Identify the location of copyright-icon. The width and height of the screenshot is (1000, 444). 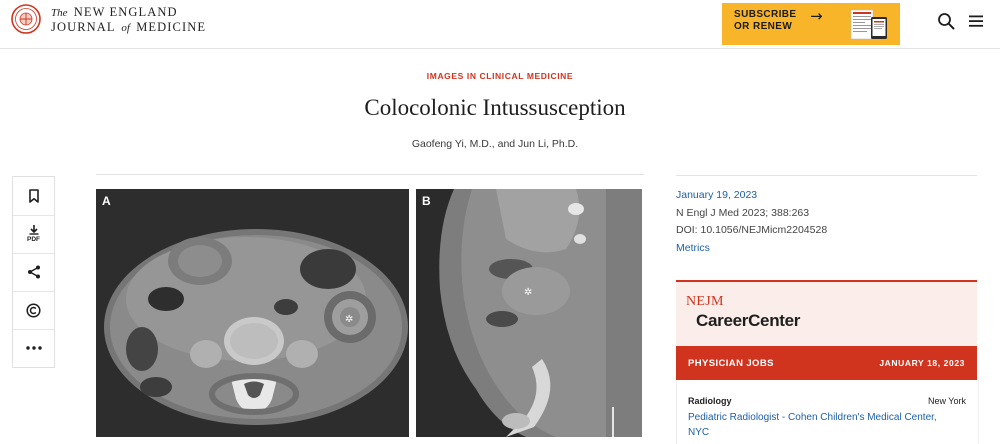
(33, 310).